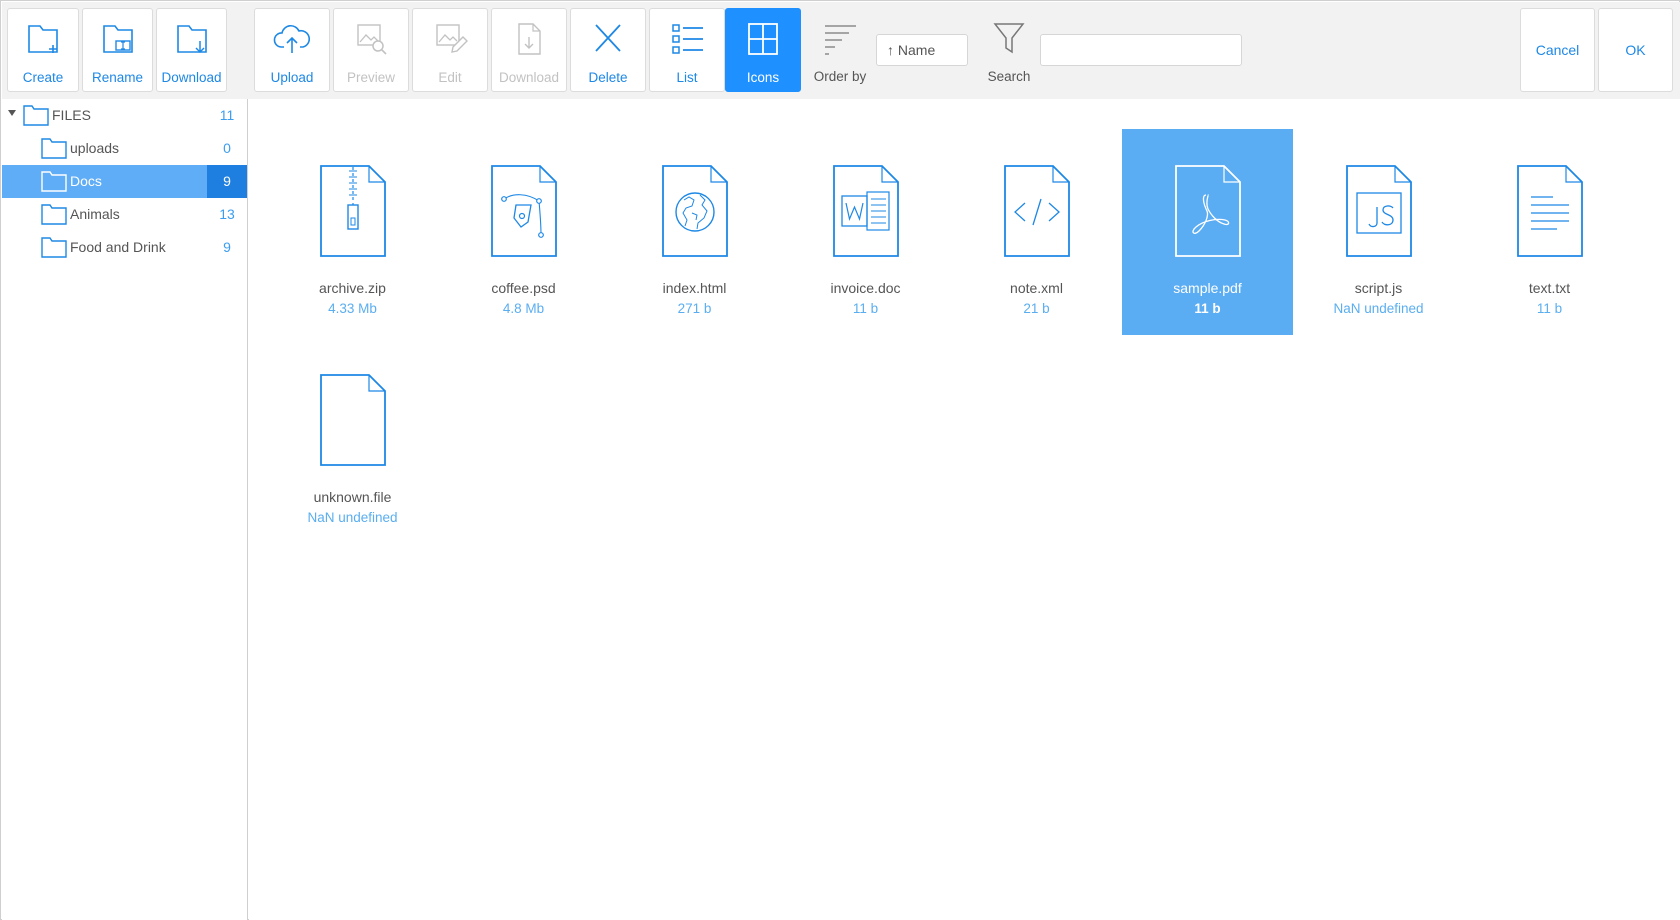 Image resolution: width=1680 pixels, height=920 pixels. I want to click on file-size: 4.8 Mb, so click(523, 308).